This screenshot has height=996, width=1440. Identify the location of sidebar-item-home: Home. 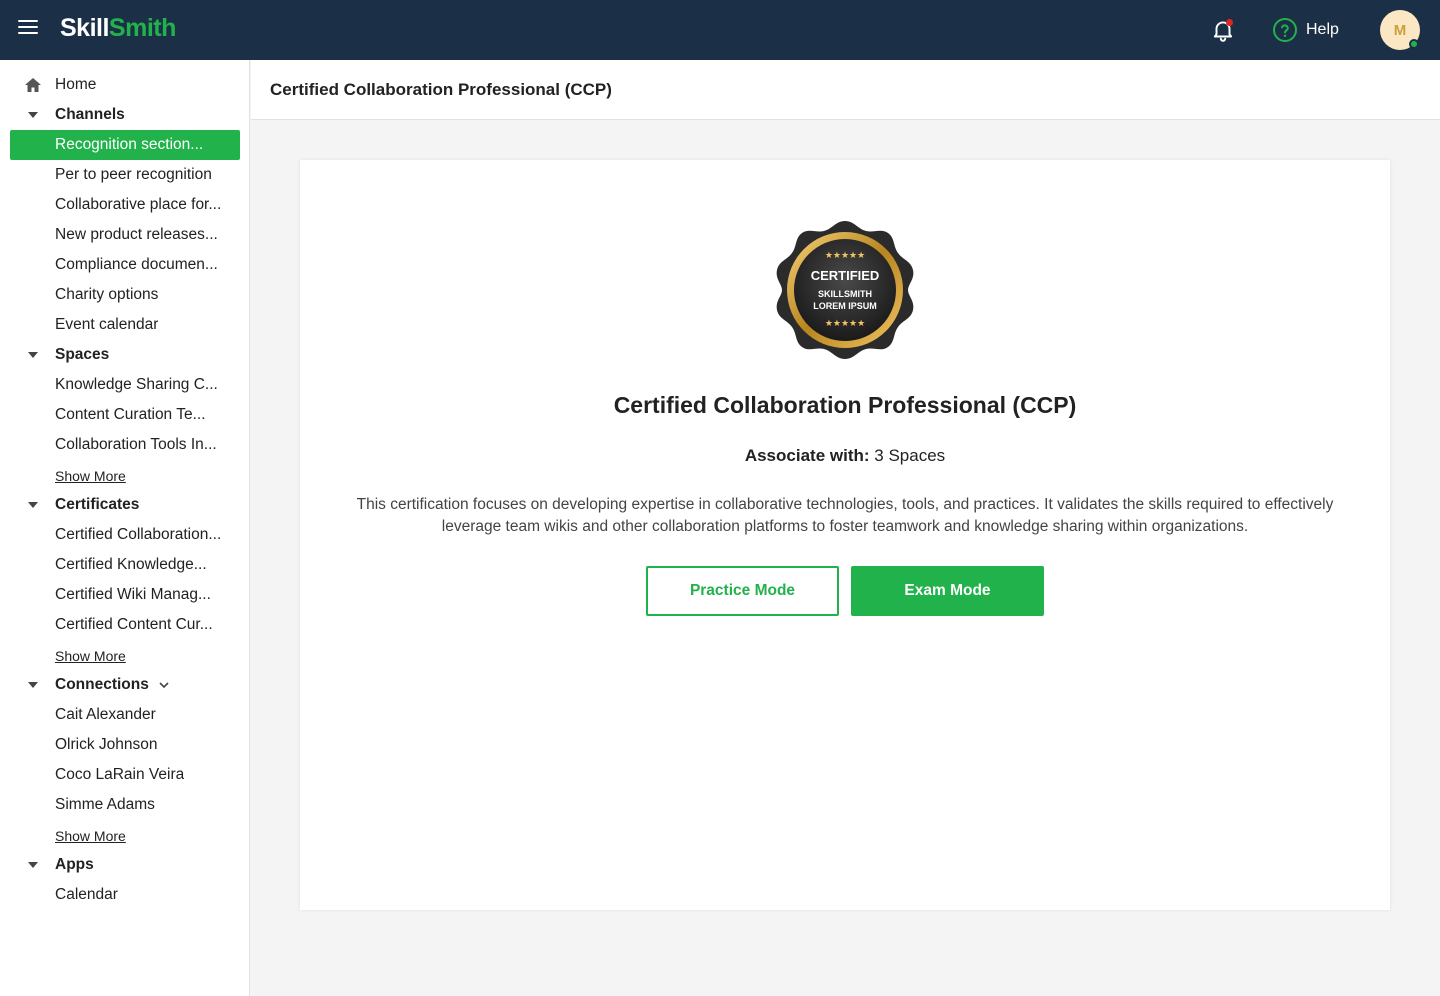
(125, 85).